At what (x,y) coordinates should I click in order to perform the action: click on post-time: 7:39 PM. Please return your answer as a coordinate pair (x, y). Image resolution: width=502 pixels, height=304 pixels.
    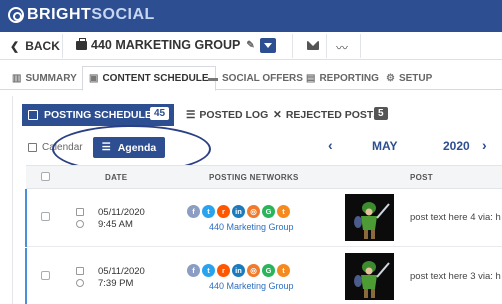
    Looking at the image, I should click on (116, 283).